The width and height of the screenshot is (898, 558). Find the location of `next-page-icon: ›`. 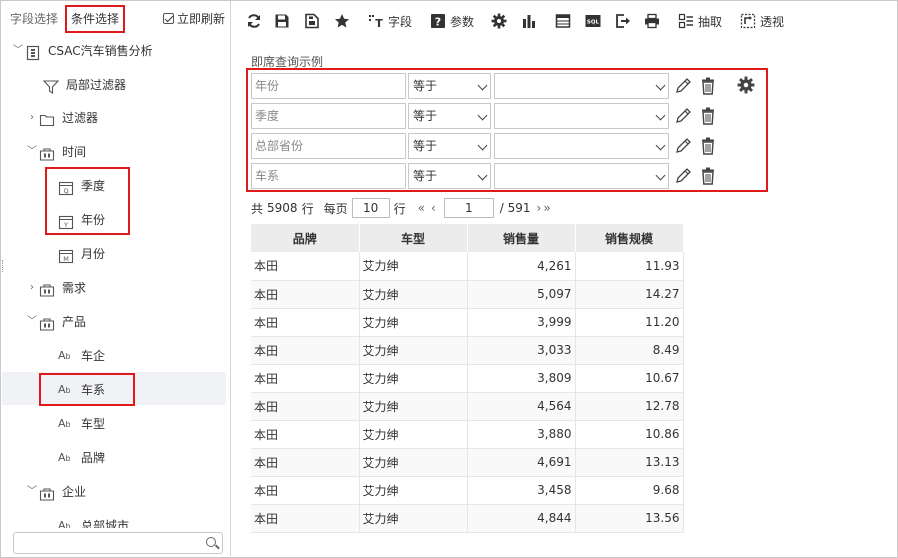

next-page-icon: › is located at coordinates (539, 208).